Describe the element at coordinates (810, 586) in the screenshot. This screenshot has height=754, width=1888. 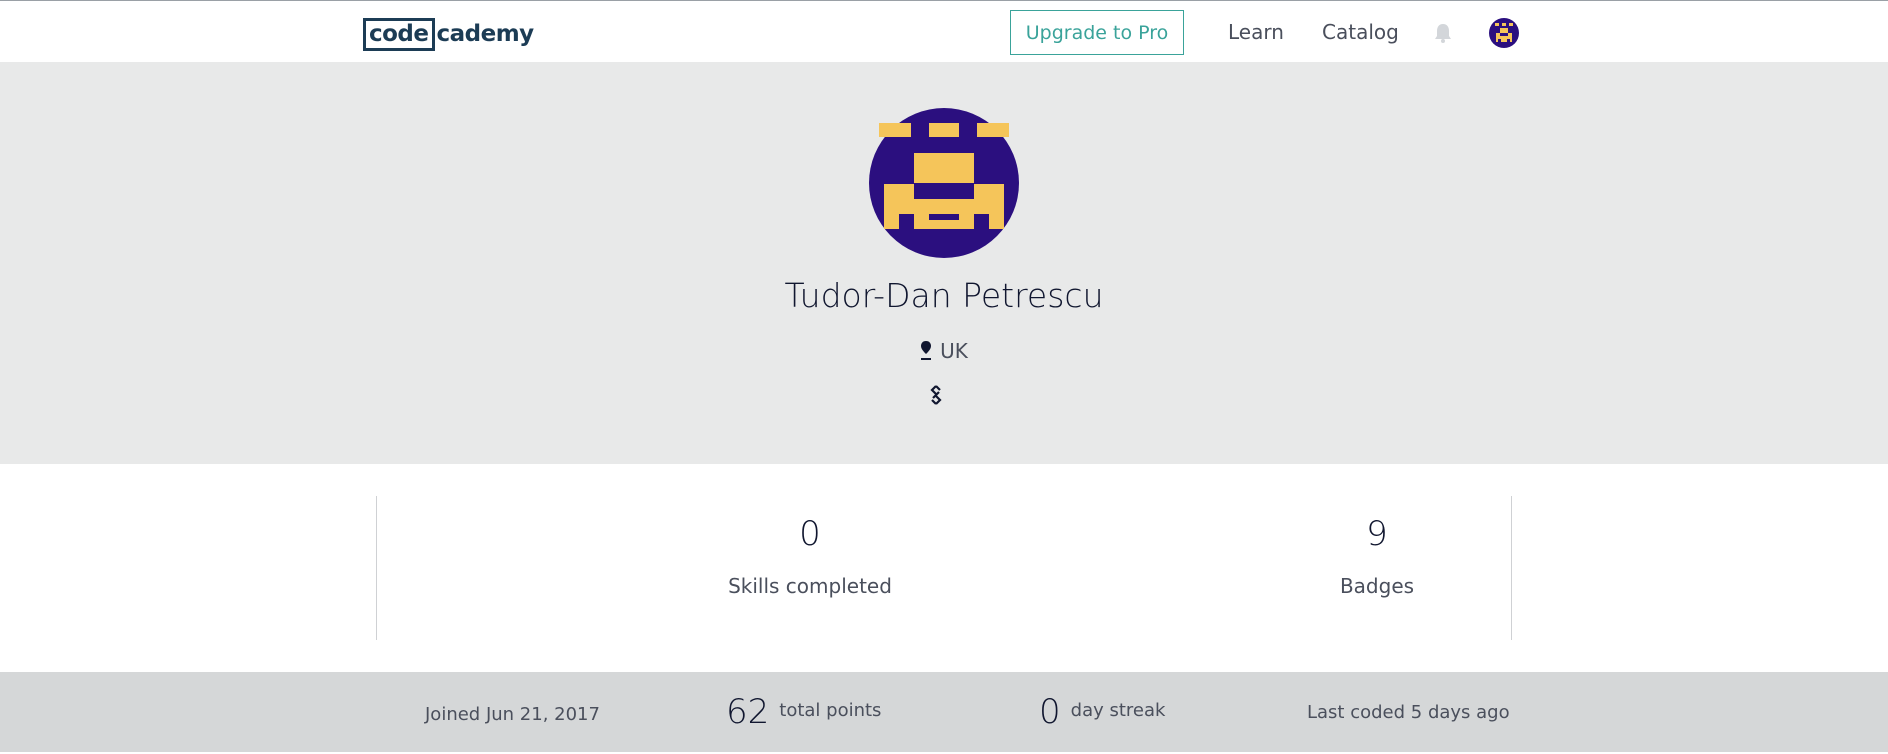
I see `skills-completed-label: Skills completed` at that location.